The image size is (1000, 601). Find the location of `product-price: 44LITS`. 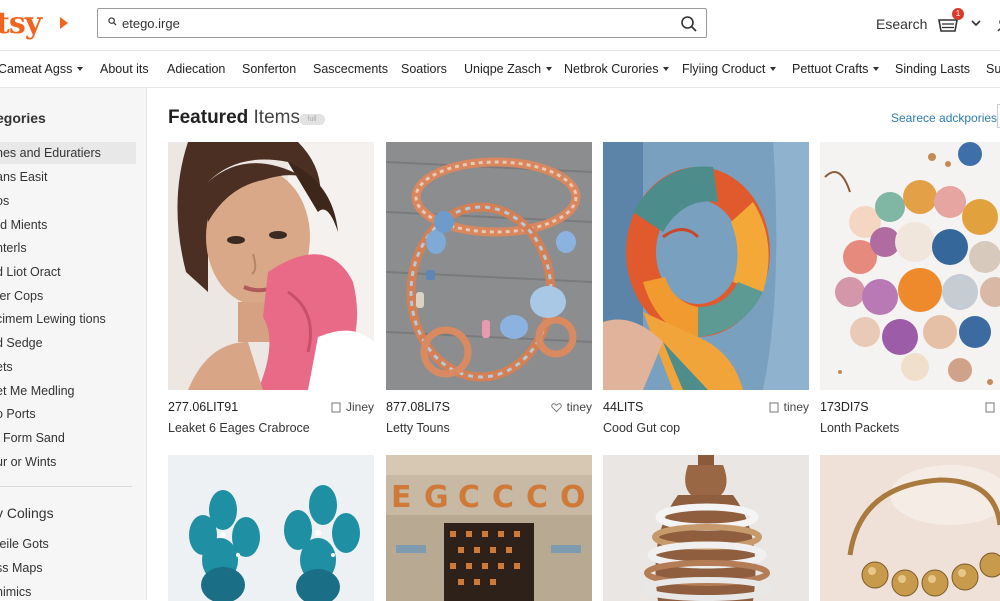

product-price: 44LITS is located at coordinates (623, 407).